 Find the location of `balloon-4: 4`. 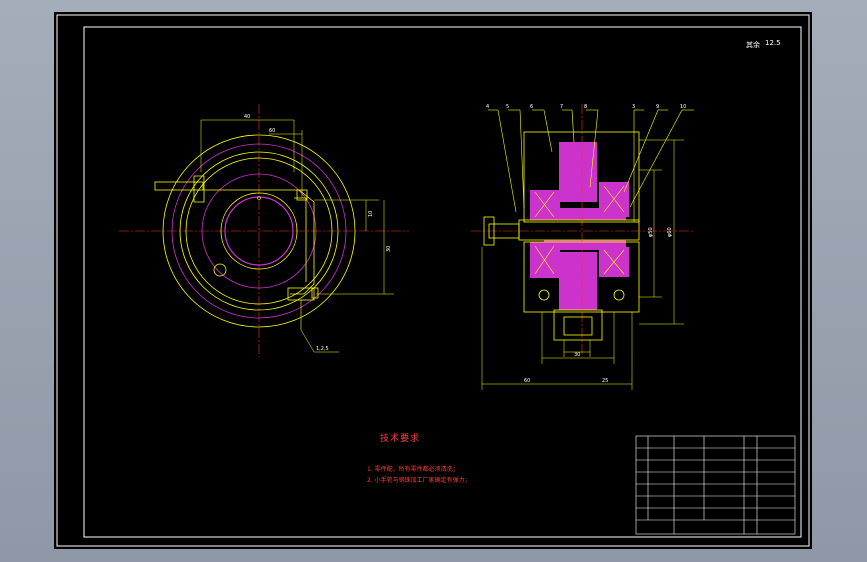

balloon-4: 4 is located at coordinates (487, 107).